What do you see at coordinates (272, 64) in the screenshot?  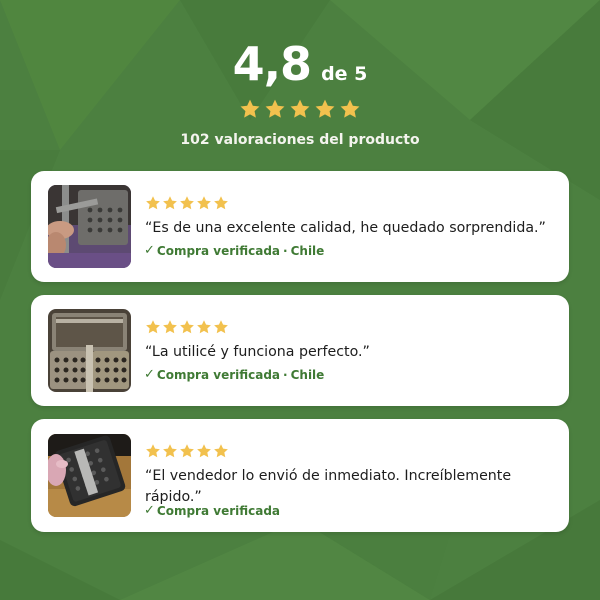 I see `average-rating: 4,8` at bounding box center [272, 64].